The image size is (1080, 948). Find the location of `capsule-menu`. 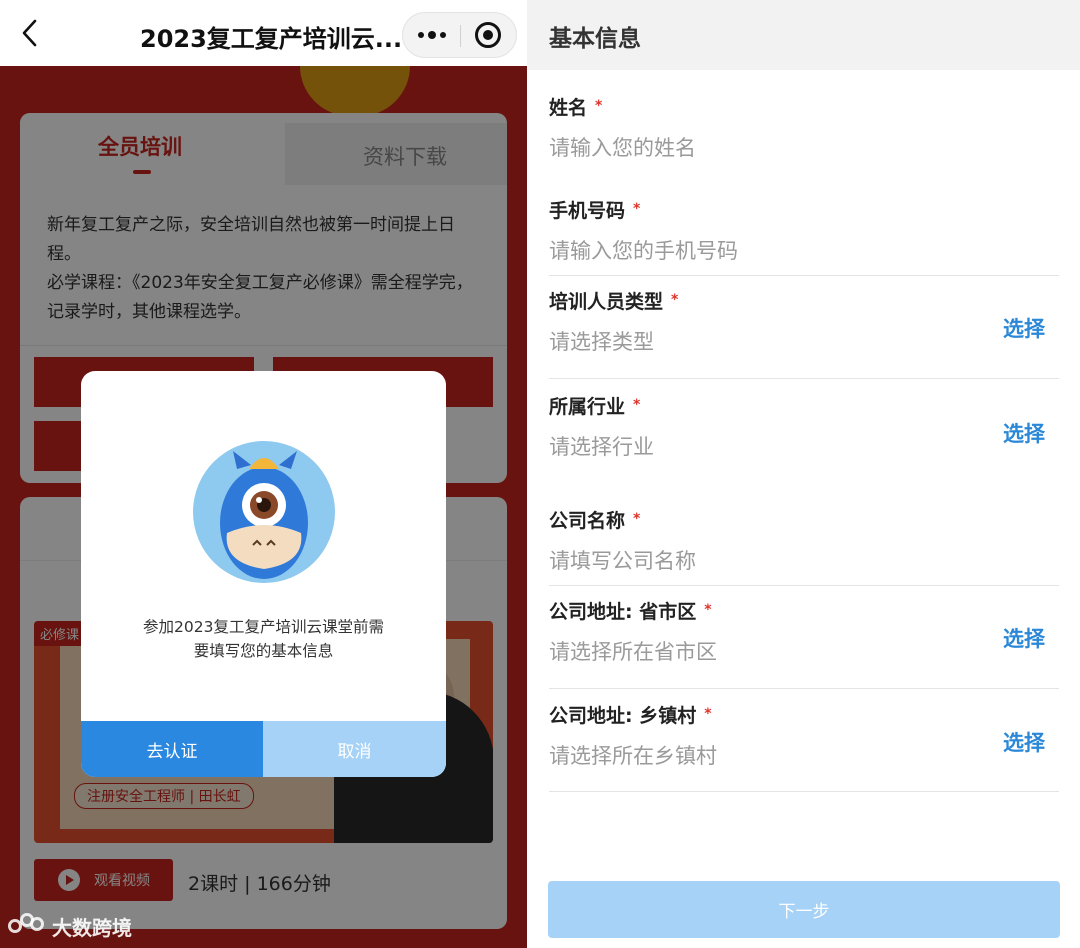

capsule-menu is located at coordinates (459, 35).